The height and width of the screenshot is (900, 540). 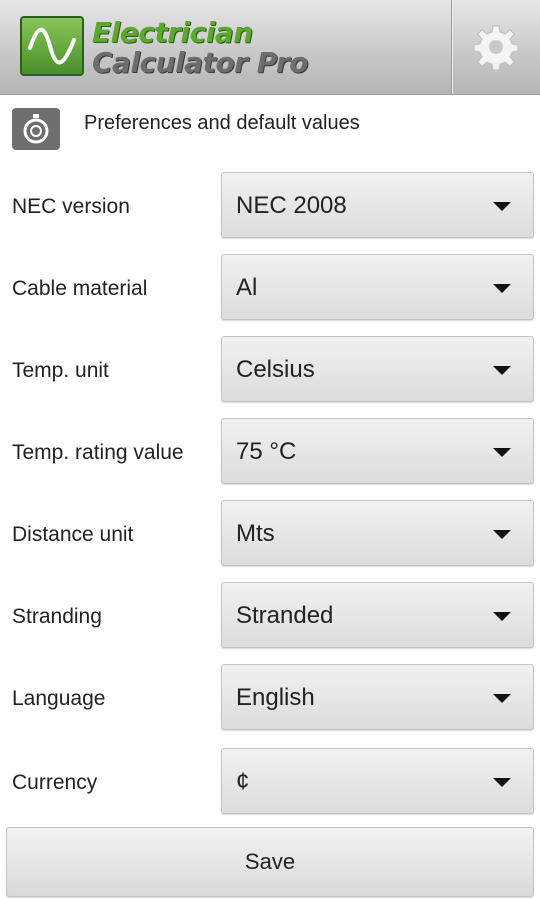 I want to click on nec-version-value: NEC 2008, so click(x=291, y=205).